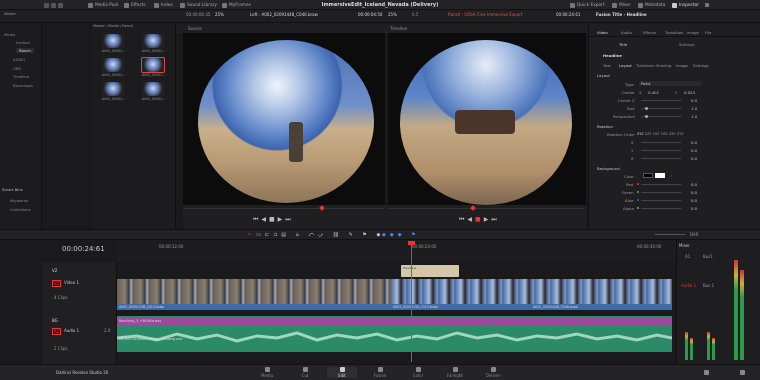 The image size is (760, 380). Describe the element at coordinates (392, 14) in the screenshot. I see `zoom-center: 25%` at that location.